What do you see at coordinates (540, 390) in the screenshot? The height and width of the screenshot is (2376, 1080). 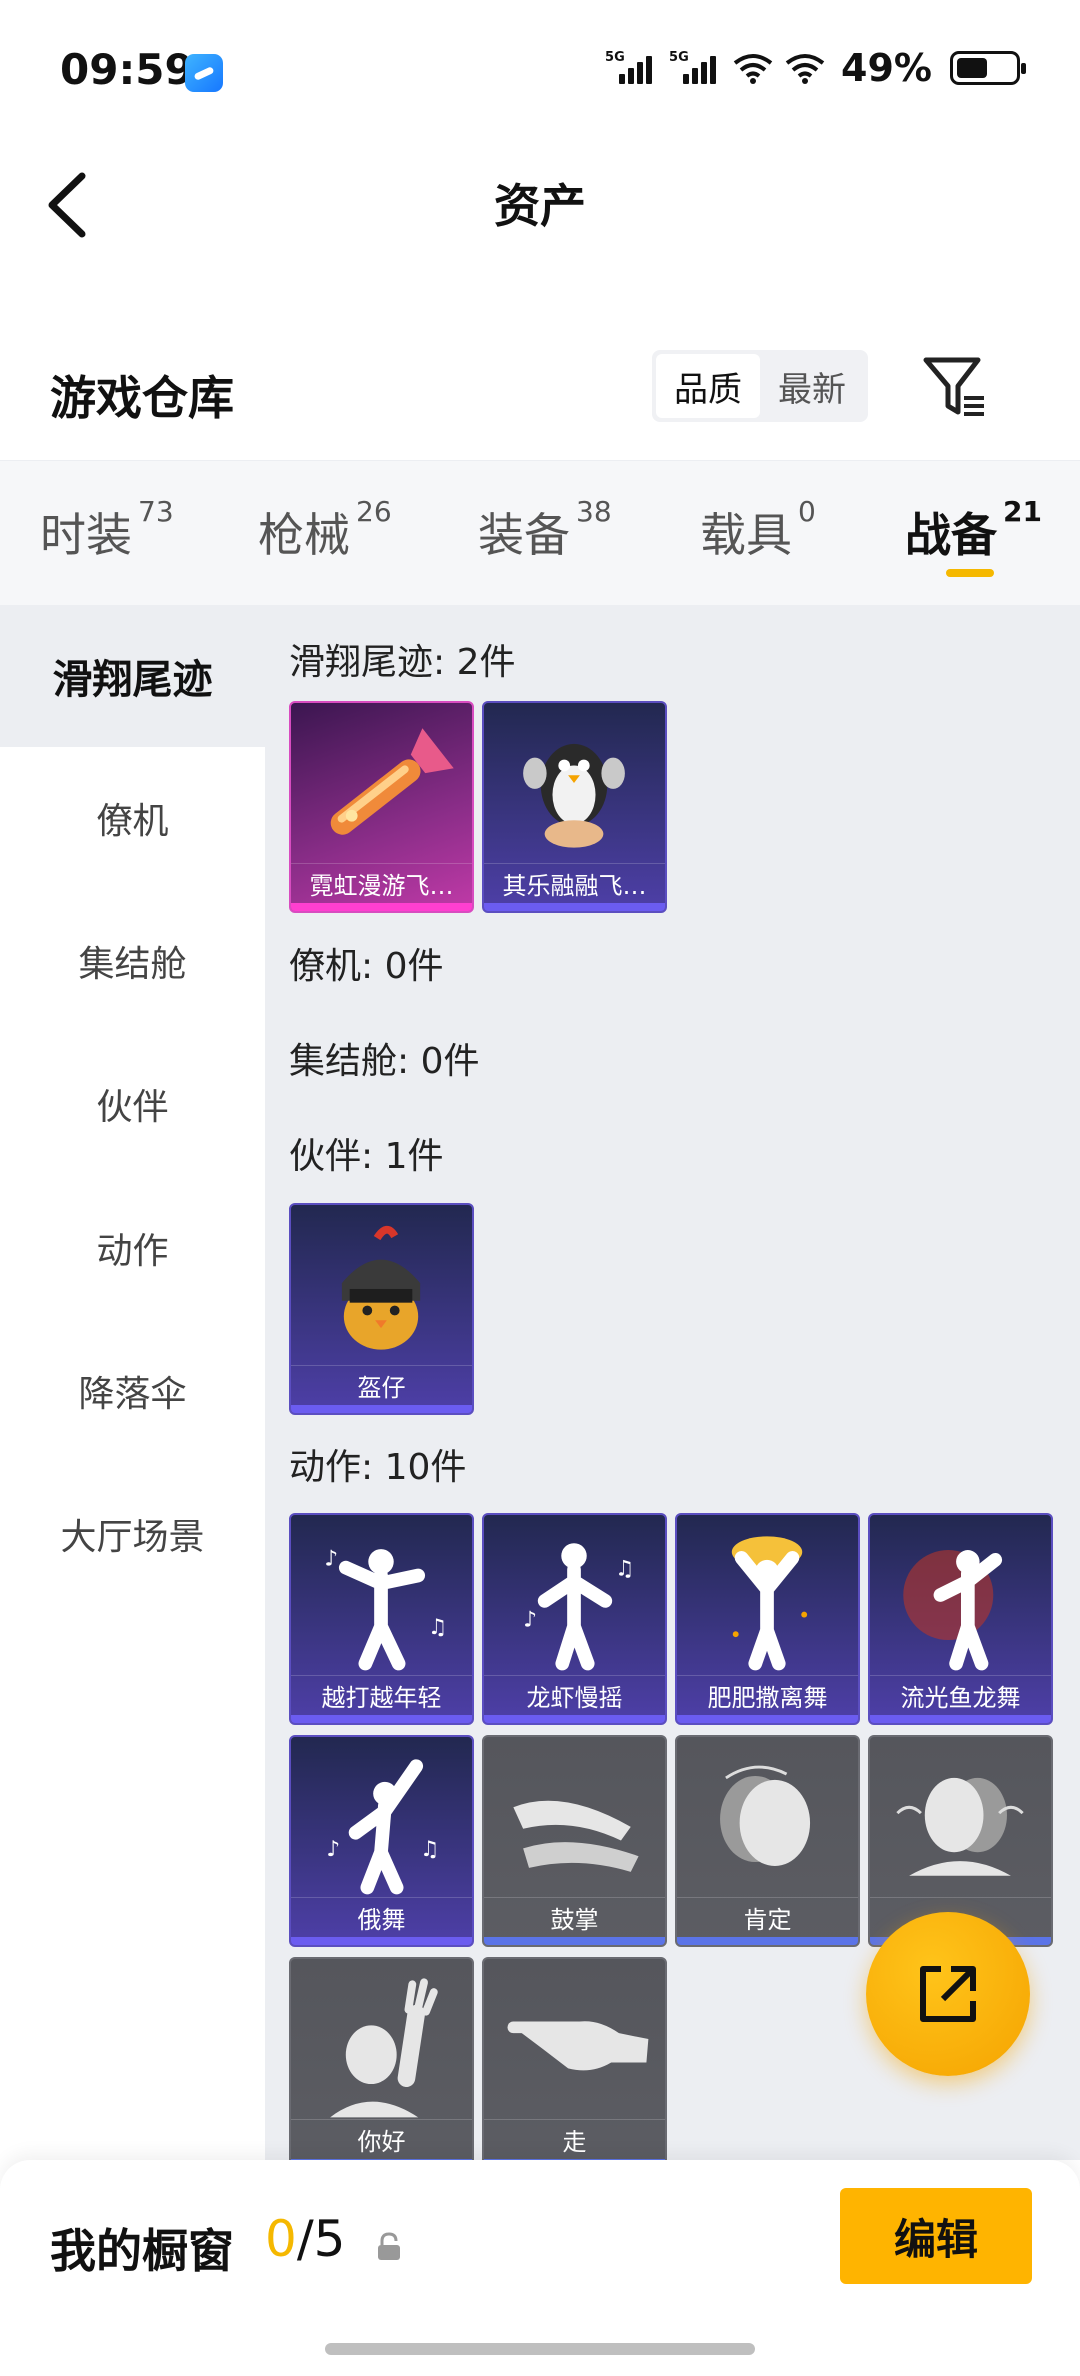 I see `warehouse-header: 游戏仓库 品质 最新` at bounding box center [540, 390].